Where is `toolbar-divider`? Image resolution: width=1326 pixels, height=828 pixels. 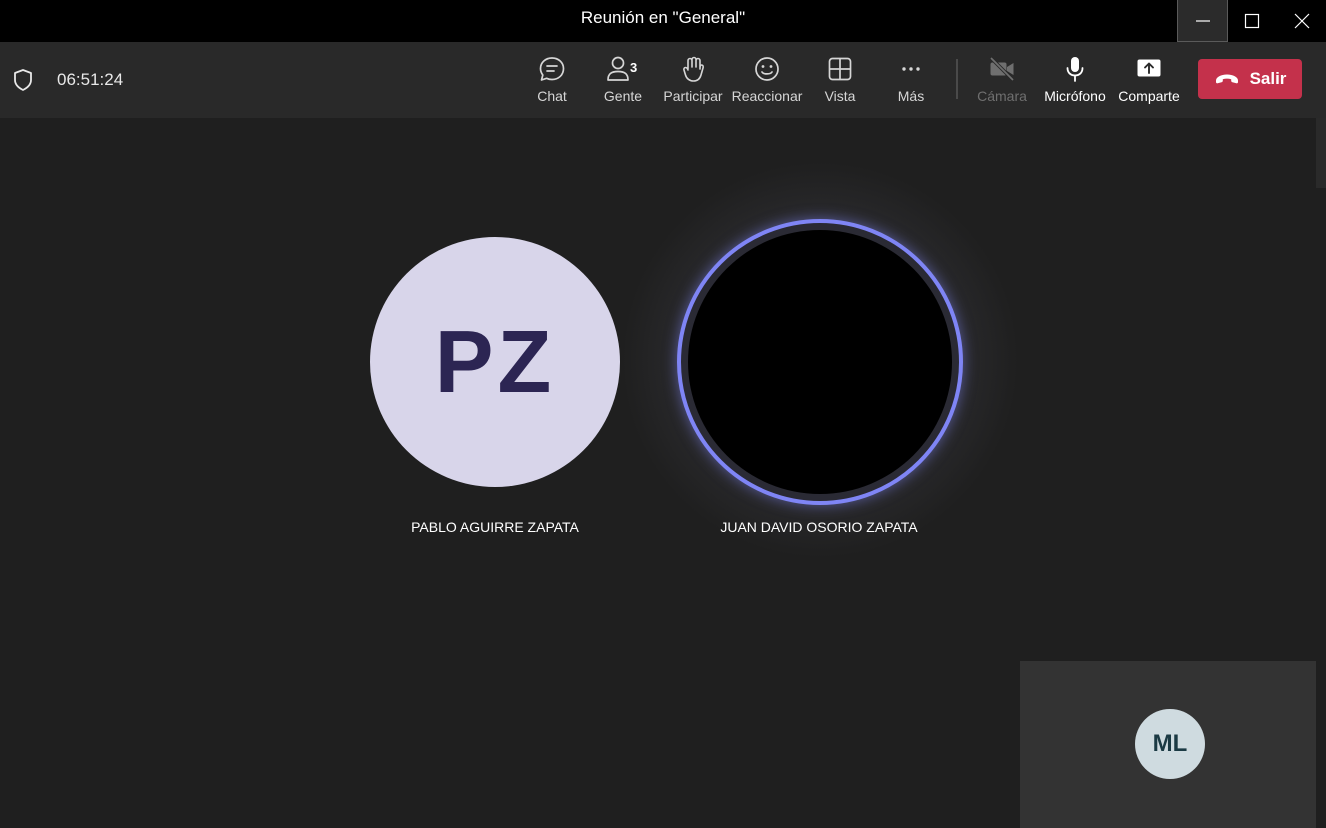
toolbar-divider is located at coordinates (957, 79).